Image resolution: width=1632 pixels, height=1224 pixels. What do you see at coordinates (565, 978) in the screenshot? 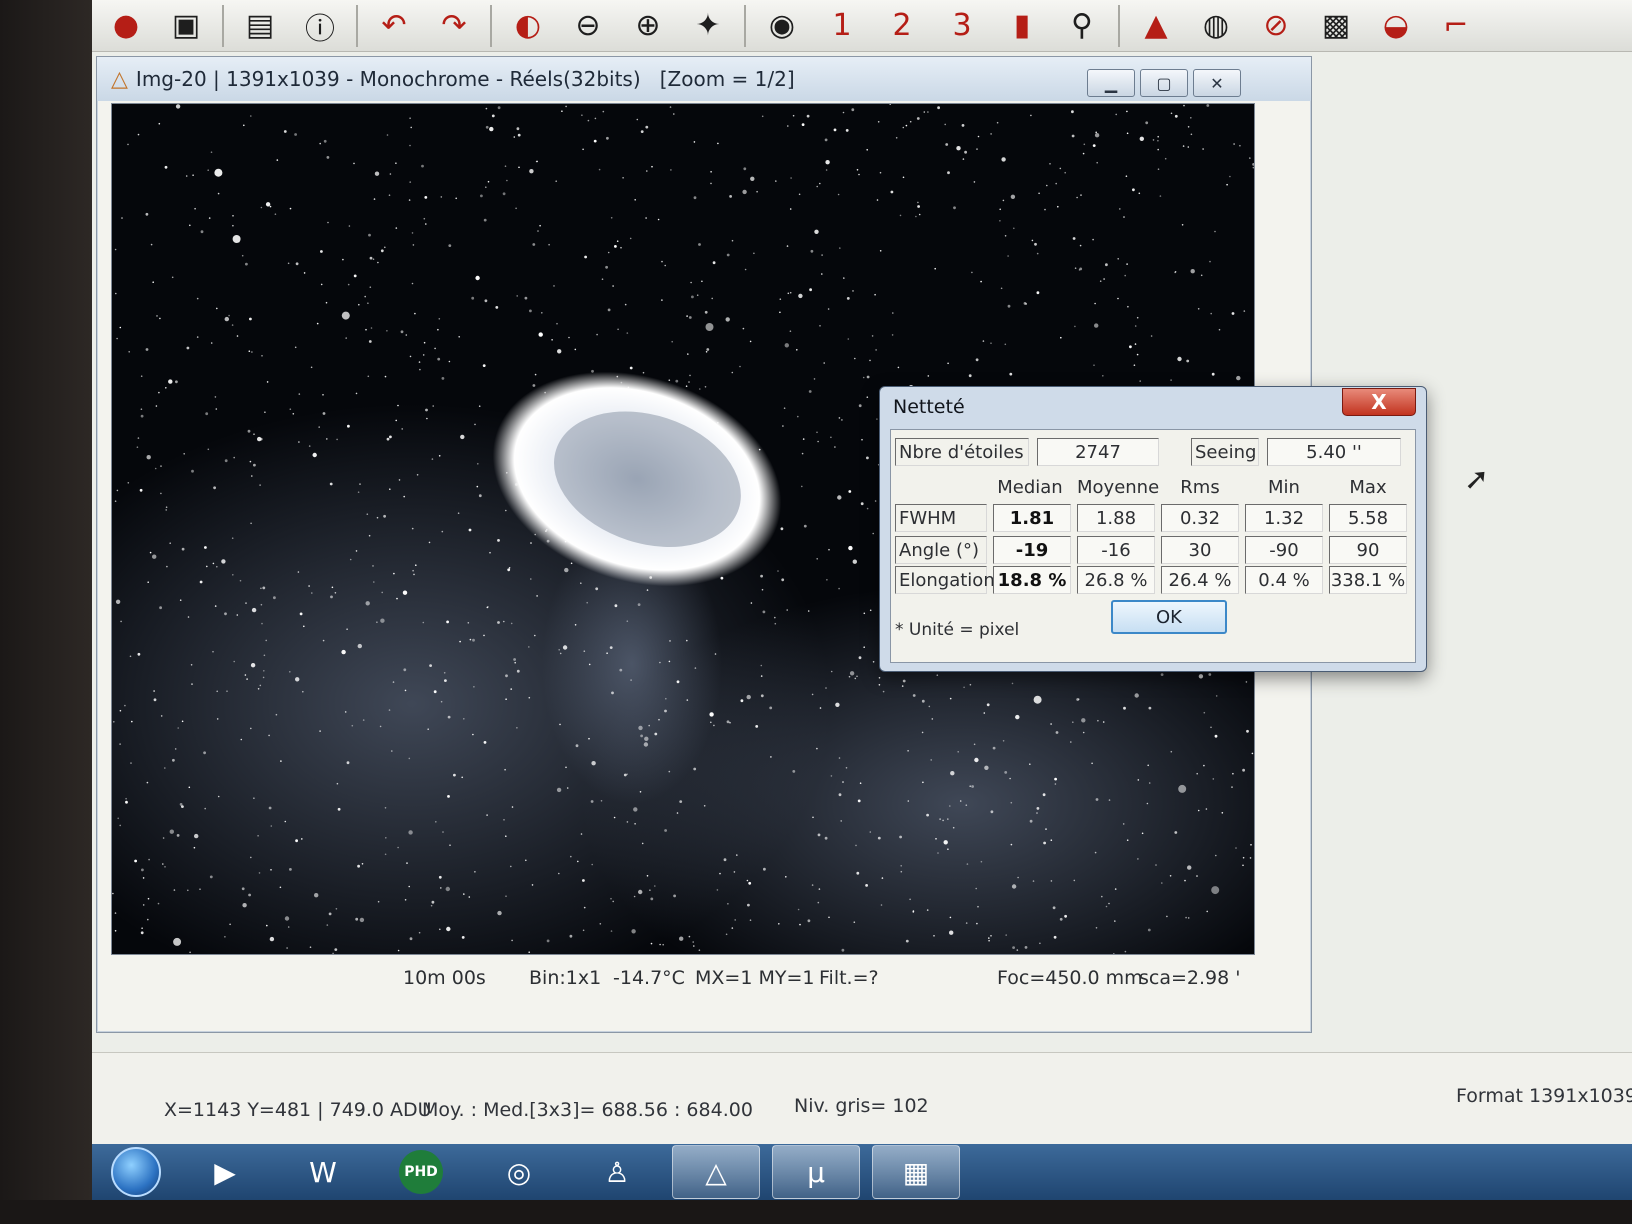
I see `binning-text: Bin:1x1` at bounding box center [565, 978].